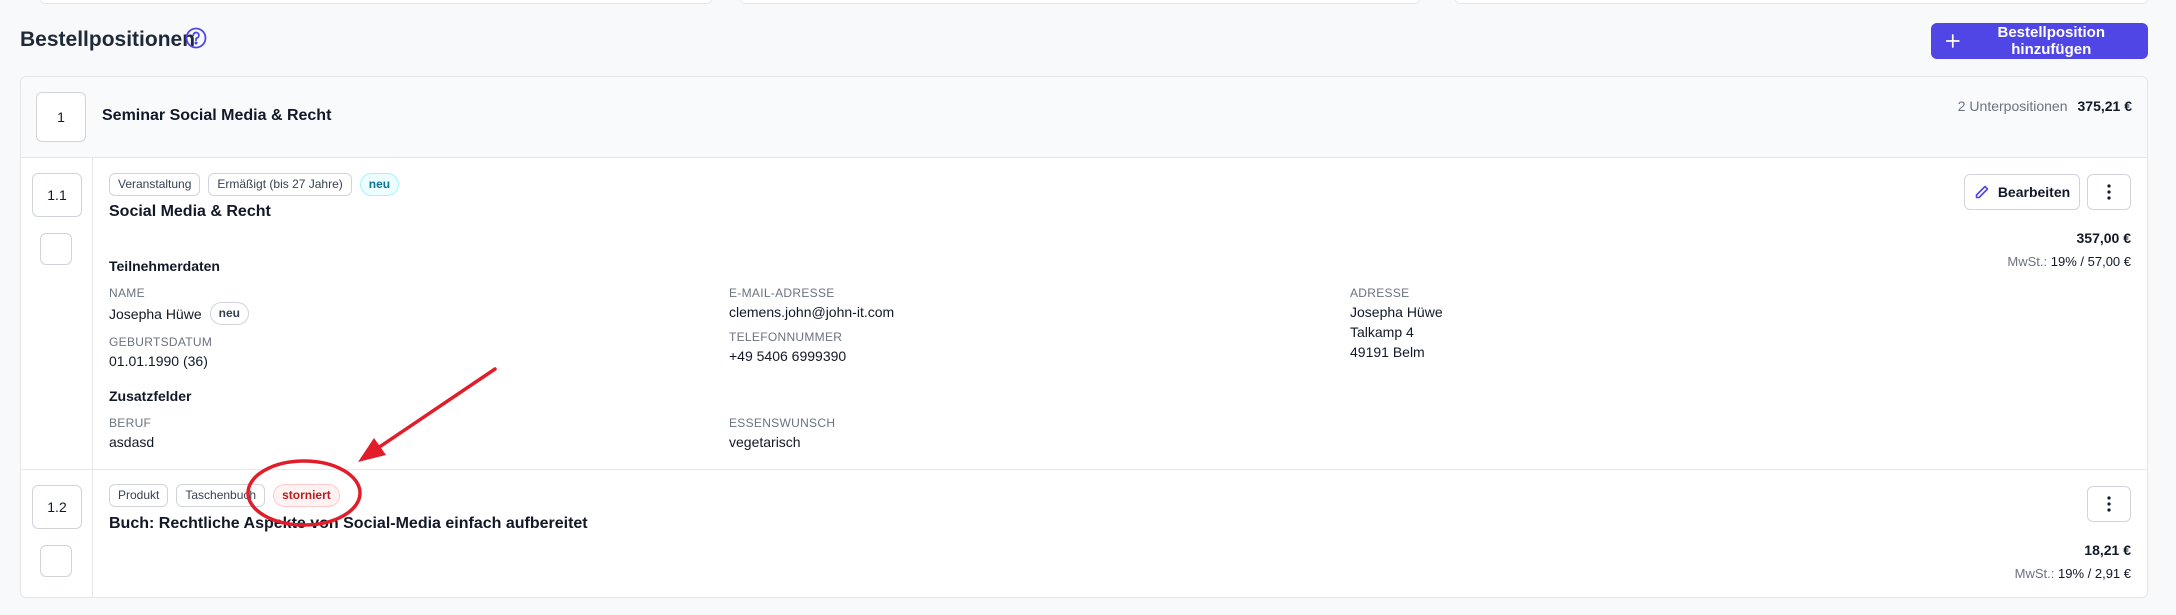 The width and height of the screenshot is (2176, 615). What do you see at coordinates (1380, 293) in the screenshot?
I see `address-label: ADRESSE` at bounding box center [1380, 293].